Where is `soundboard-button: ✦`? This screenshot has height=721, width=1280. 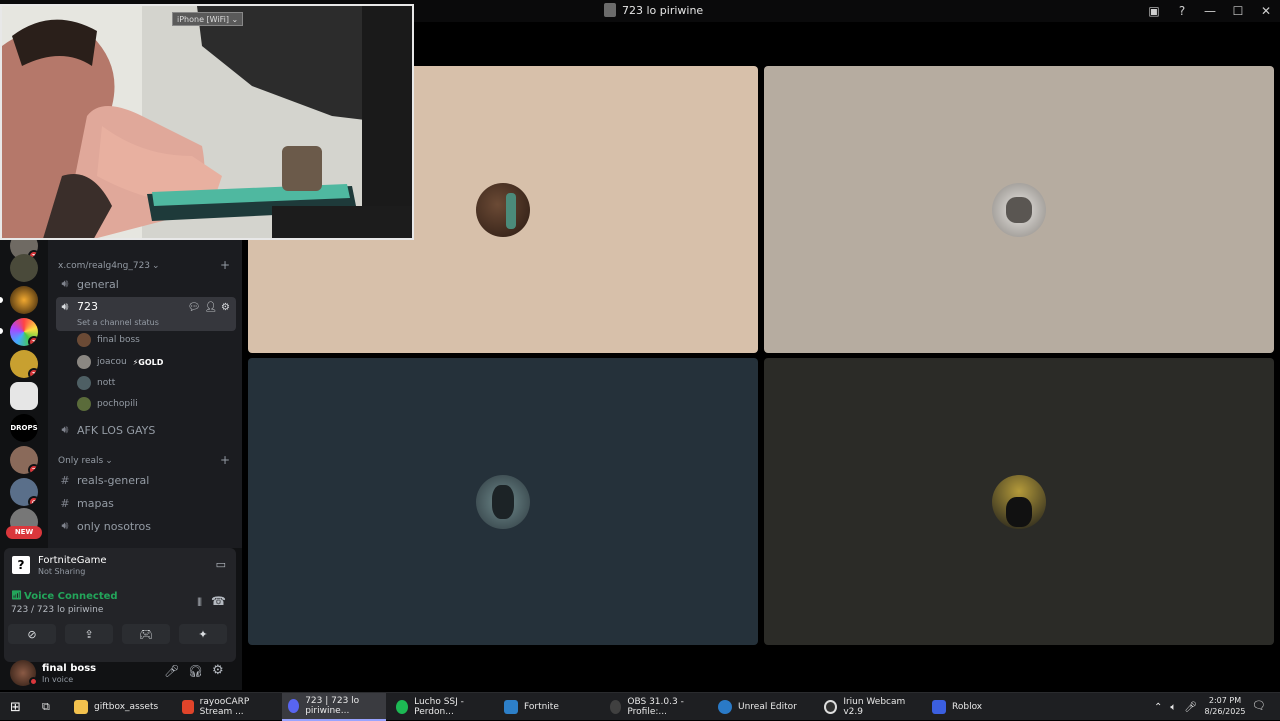 soundboard-button: ✦ is located at coordinates (203, 634).